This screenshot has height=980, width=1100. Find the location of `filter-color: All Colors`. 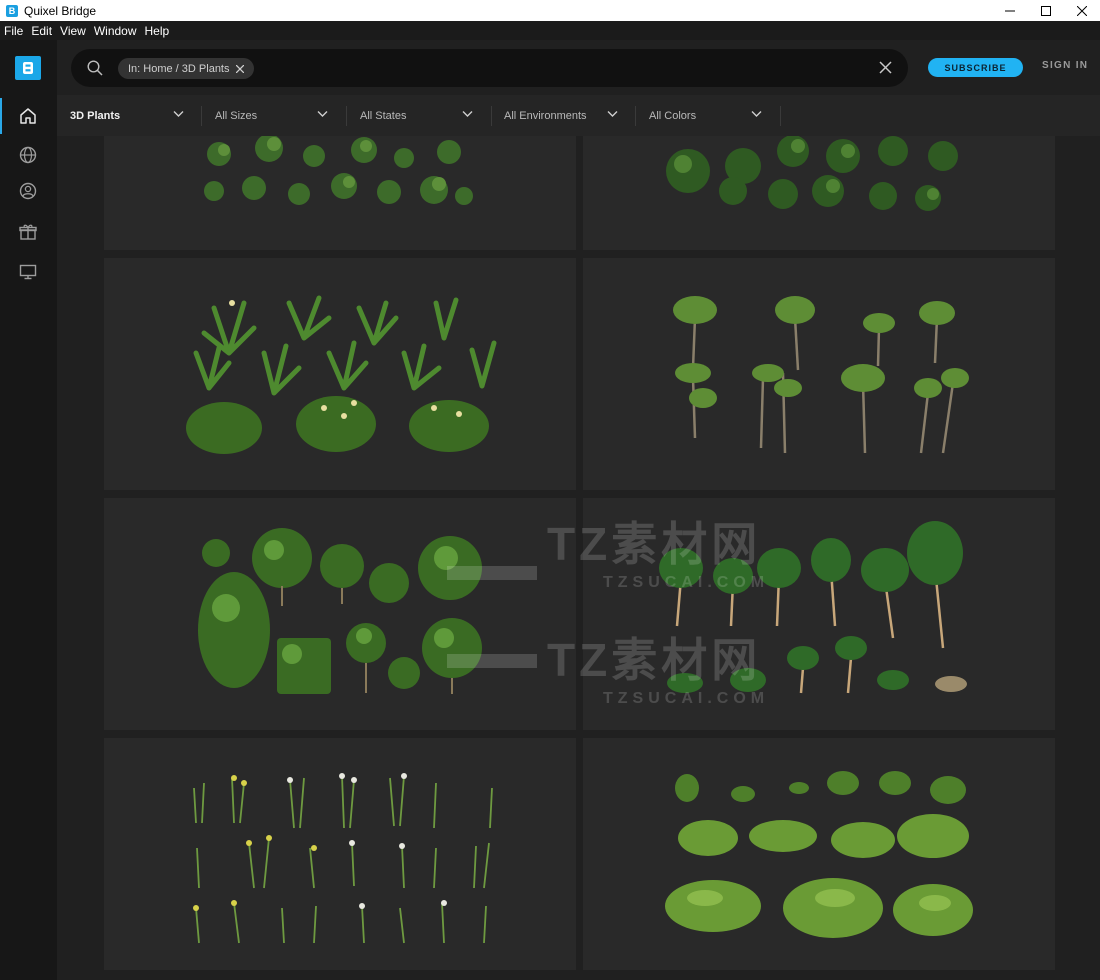

filter-color: All Colors is located at coordinates (708, 115).